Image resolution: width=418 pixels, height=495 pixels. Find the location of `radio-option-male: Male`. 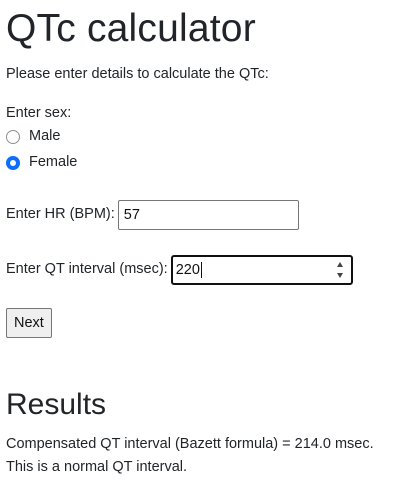

radio-option-male: Male is located at coordinates (33, 137).